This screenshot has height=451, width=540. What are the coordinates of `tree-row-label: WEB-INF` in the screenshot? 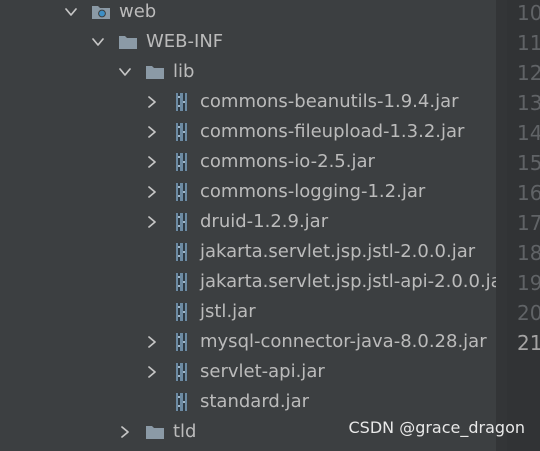 It's located at (185, 41).